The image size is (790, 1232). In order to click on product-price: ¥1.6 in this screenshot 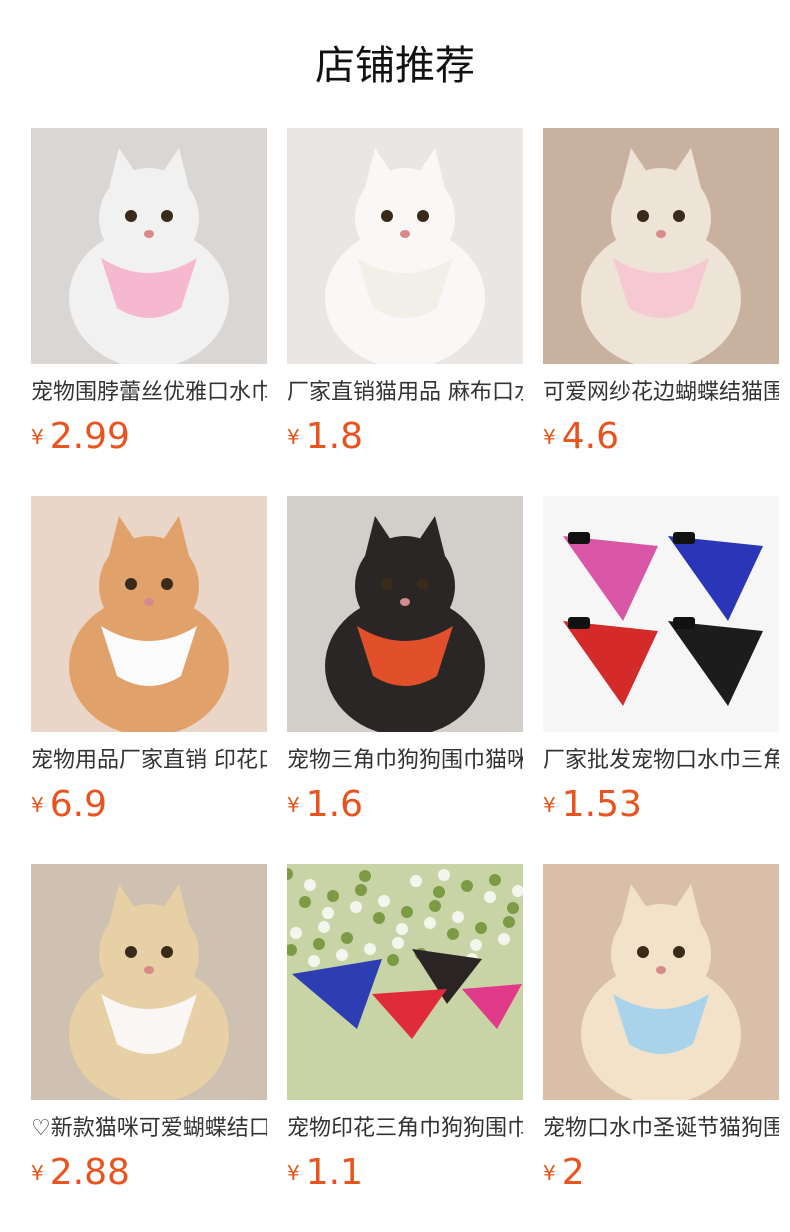, I will do `click(325, 805)`.